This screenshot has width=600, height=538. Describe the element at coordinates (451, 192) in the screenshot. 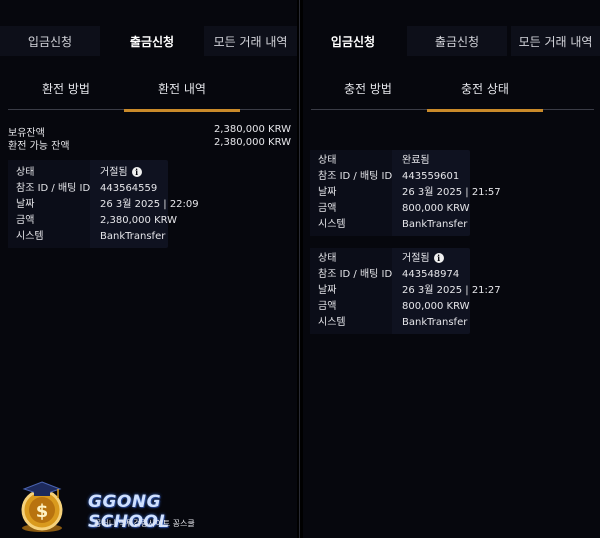

I see `date-value: 26 3월 2025 | 21:57` at that location.